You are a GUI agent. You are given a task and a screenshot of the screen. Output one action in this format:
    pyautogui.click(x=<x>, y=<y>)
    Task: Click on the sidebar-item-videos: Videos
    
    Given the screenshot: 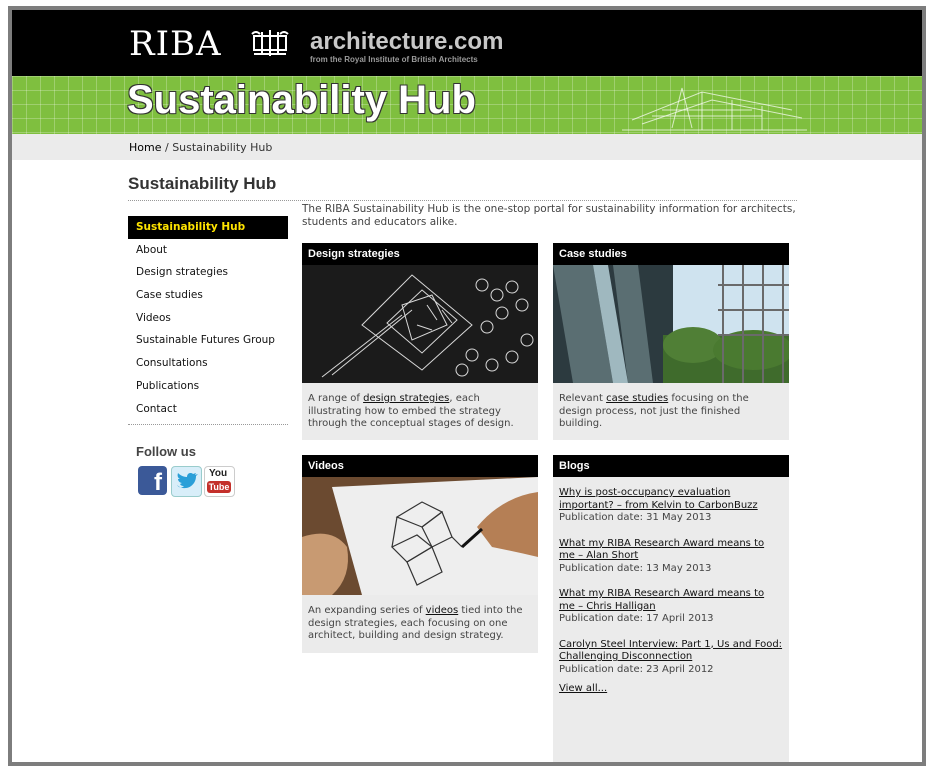 What is the action you would take?
    pyautogui.click(x=208, y=318)
    